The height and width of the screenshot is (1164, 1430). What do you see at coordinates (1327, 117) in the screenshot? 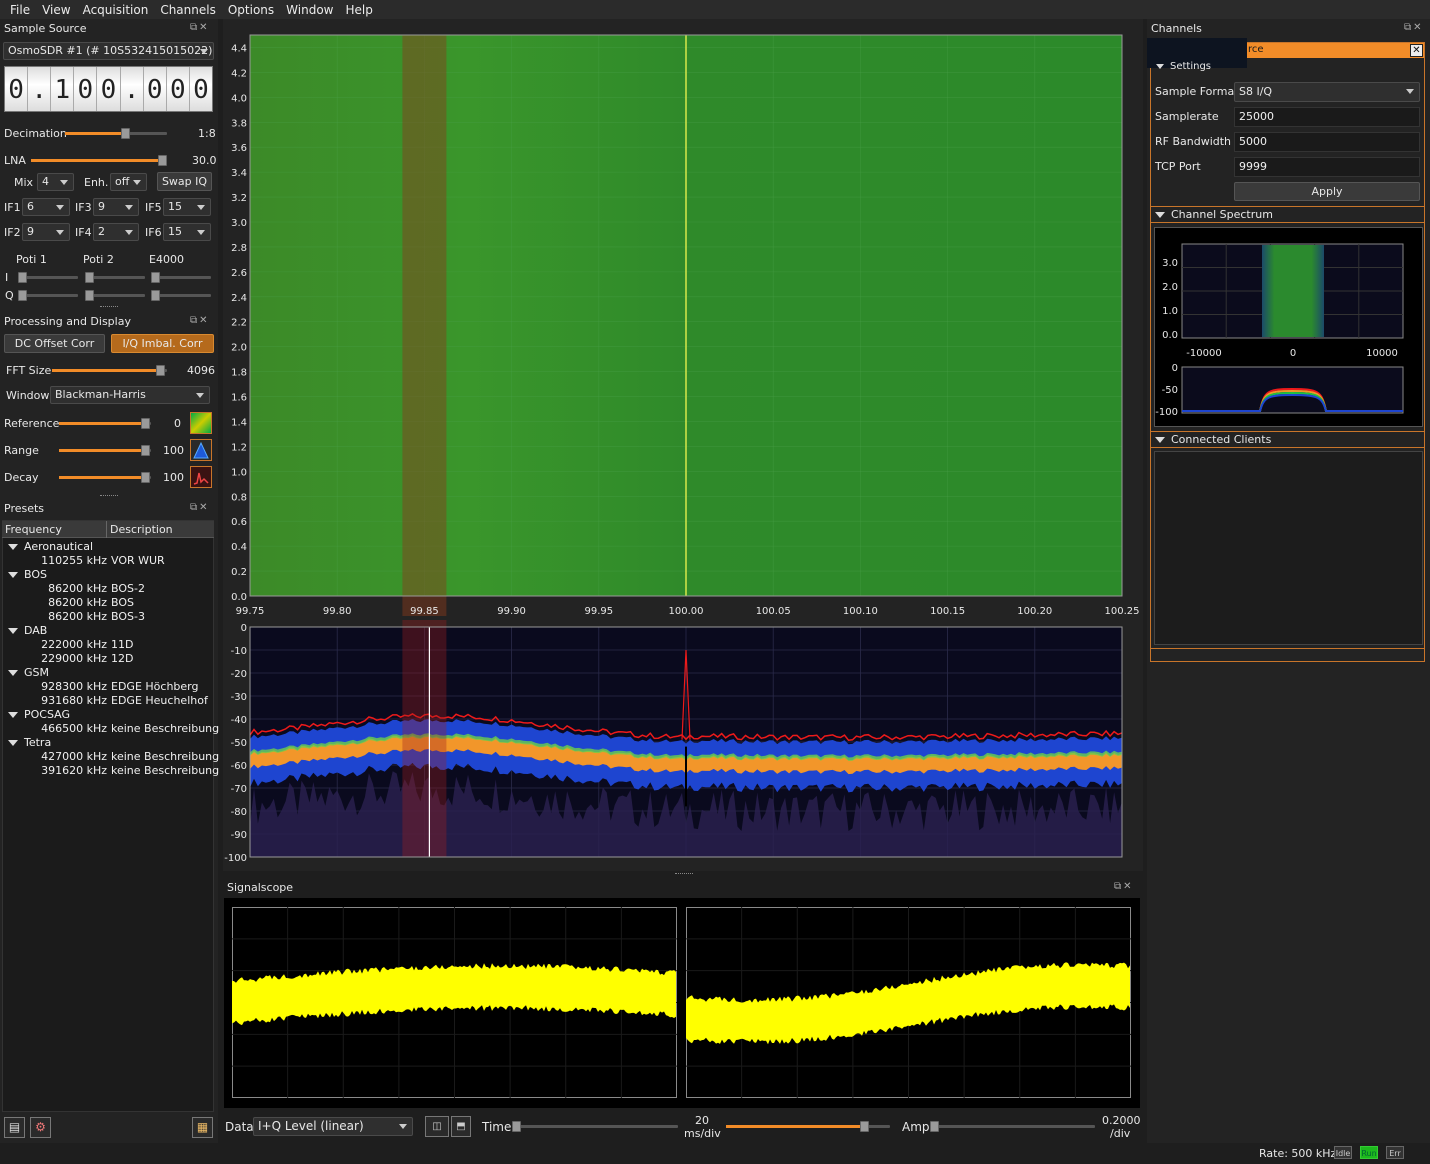
I see `samplerate-input: 25000` at bounding box center [1327, 117].